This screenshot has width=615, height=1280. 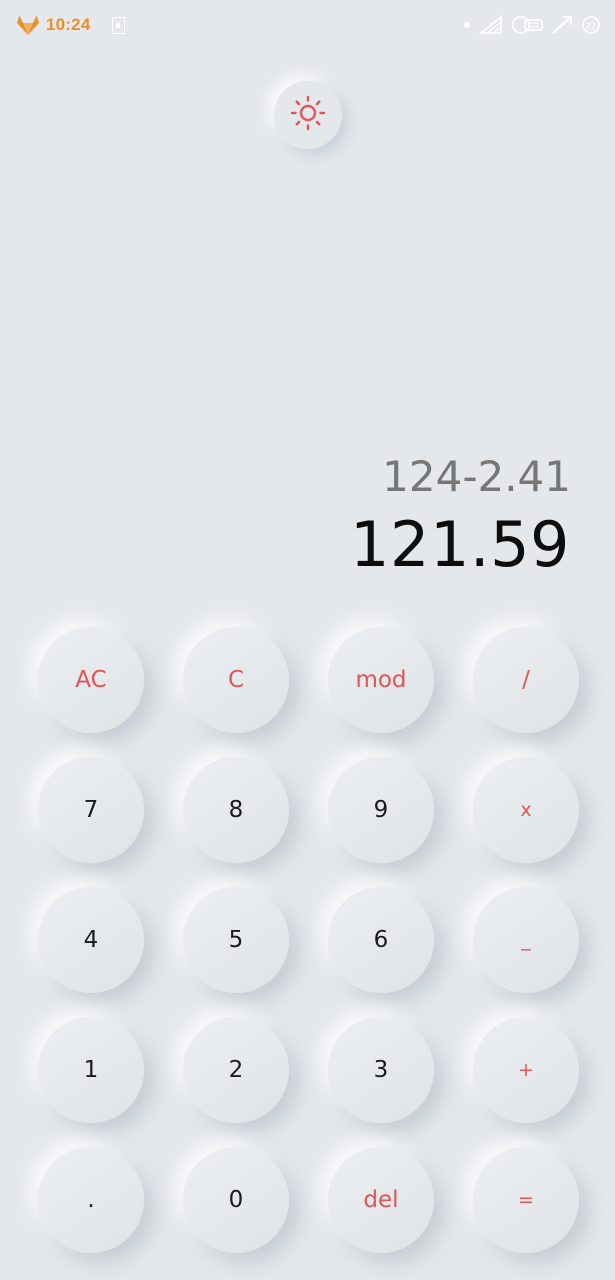 What do you see at coordinates (526, 940) in the screenshot?
I see `key-subtract: _` at bounding box center [526, 940].